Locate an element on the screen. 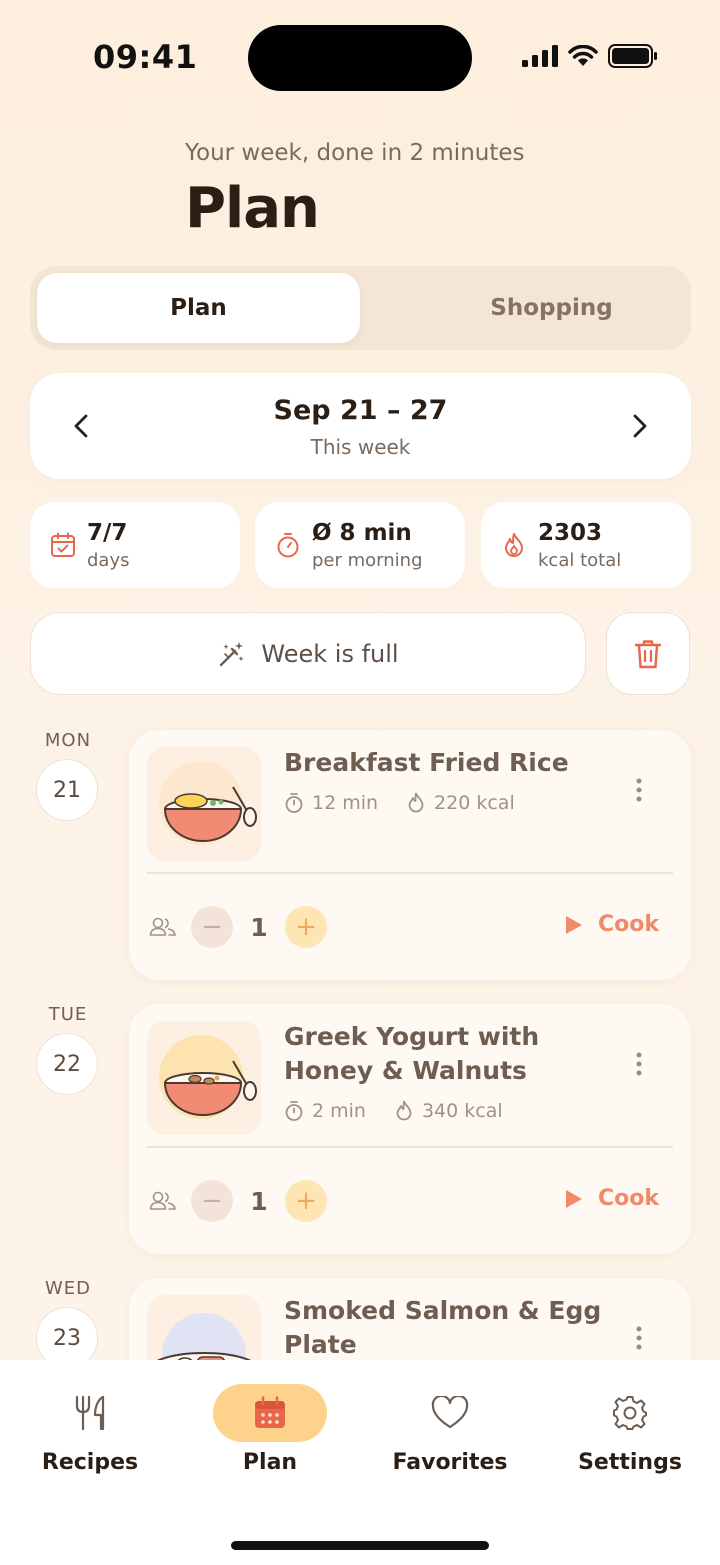  page-subtitle: Your week, done in 2 minutes is located at coordinates (355, 153).